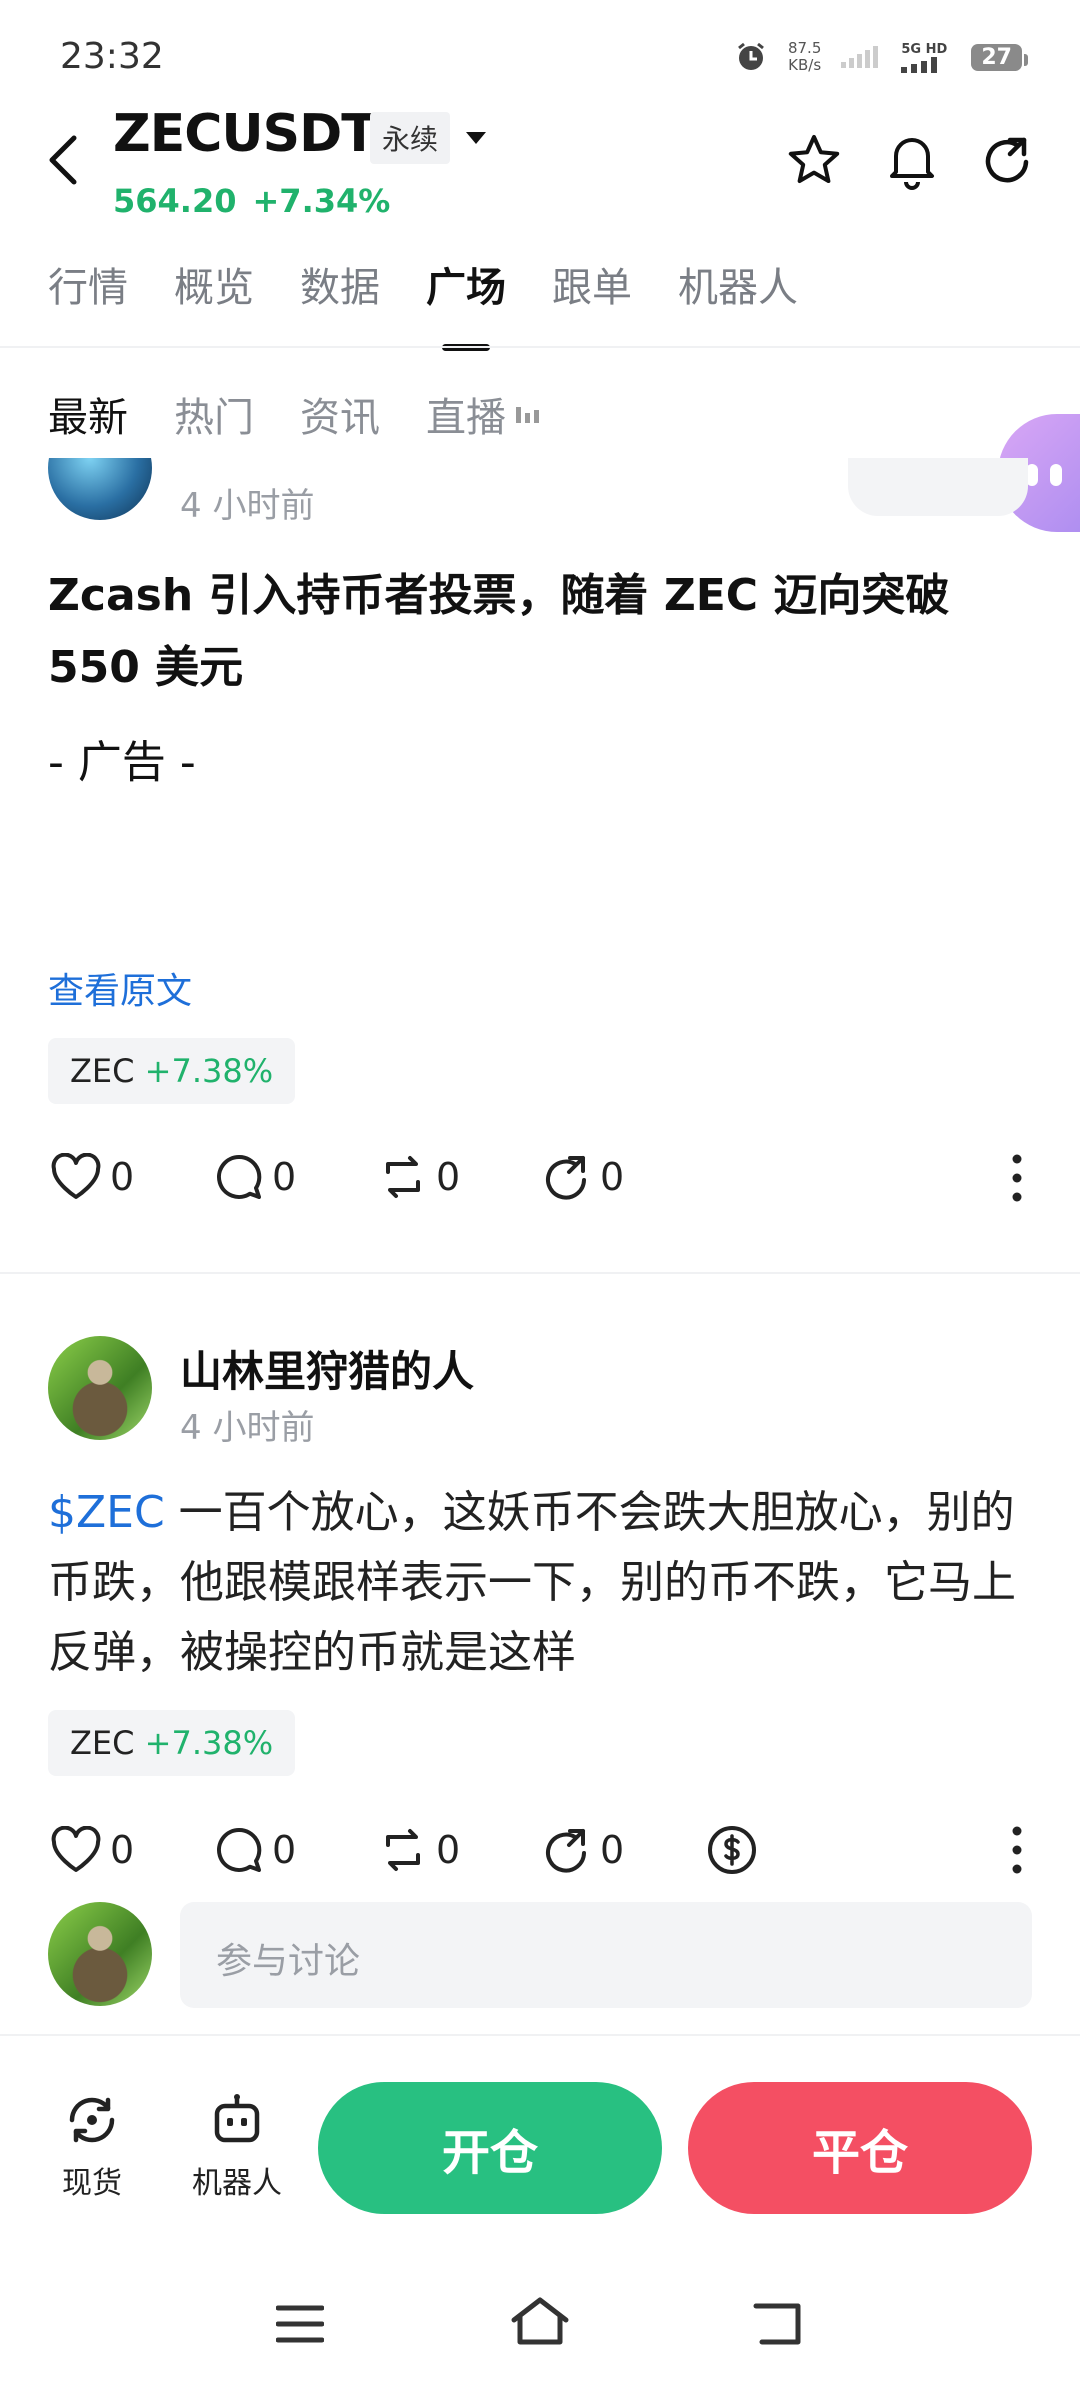 The image size is (1080, 2388). Describe the element at coordinates (410, 138) in the screenshot. I see `contract-type-badge: 永续` at that location.